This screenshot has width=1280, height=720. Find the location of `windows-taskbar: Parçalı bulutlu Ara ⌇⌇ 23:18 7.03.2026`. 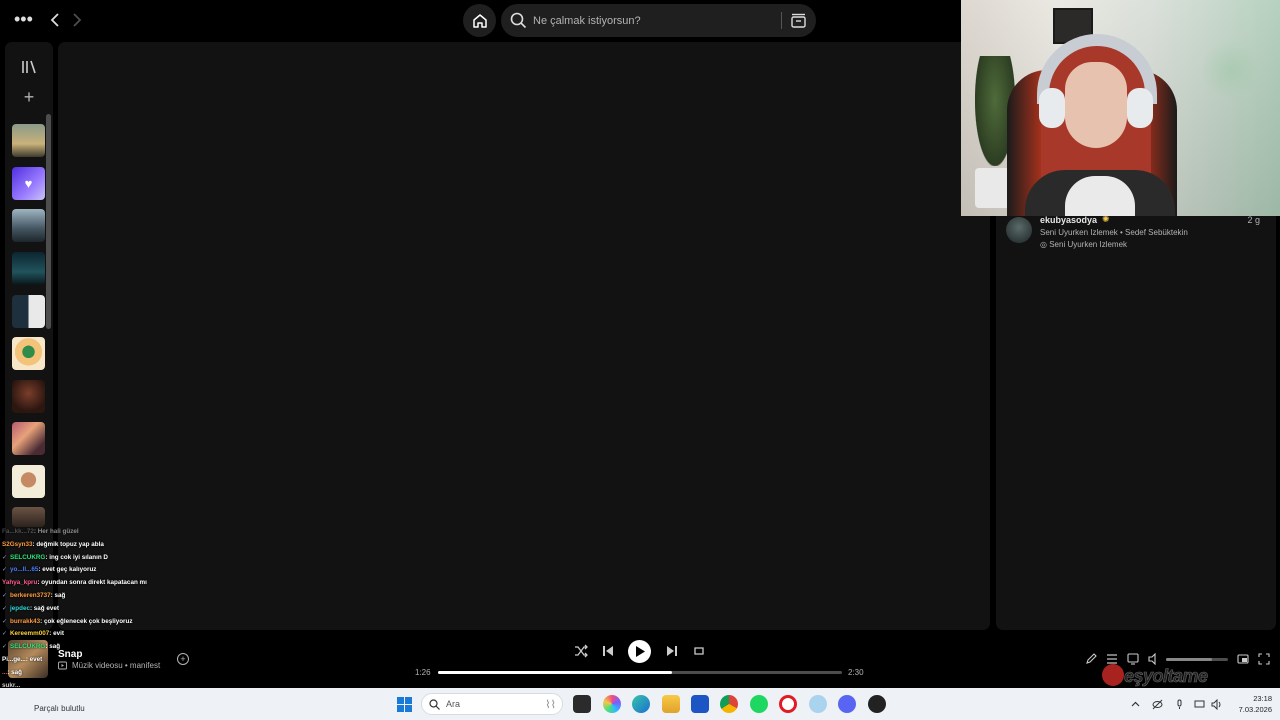

windows-taskbar: Parçalı bulutlu Ara ⌇⌇ 23:18 7.03.2026 is located at coordinates (640, 704).